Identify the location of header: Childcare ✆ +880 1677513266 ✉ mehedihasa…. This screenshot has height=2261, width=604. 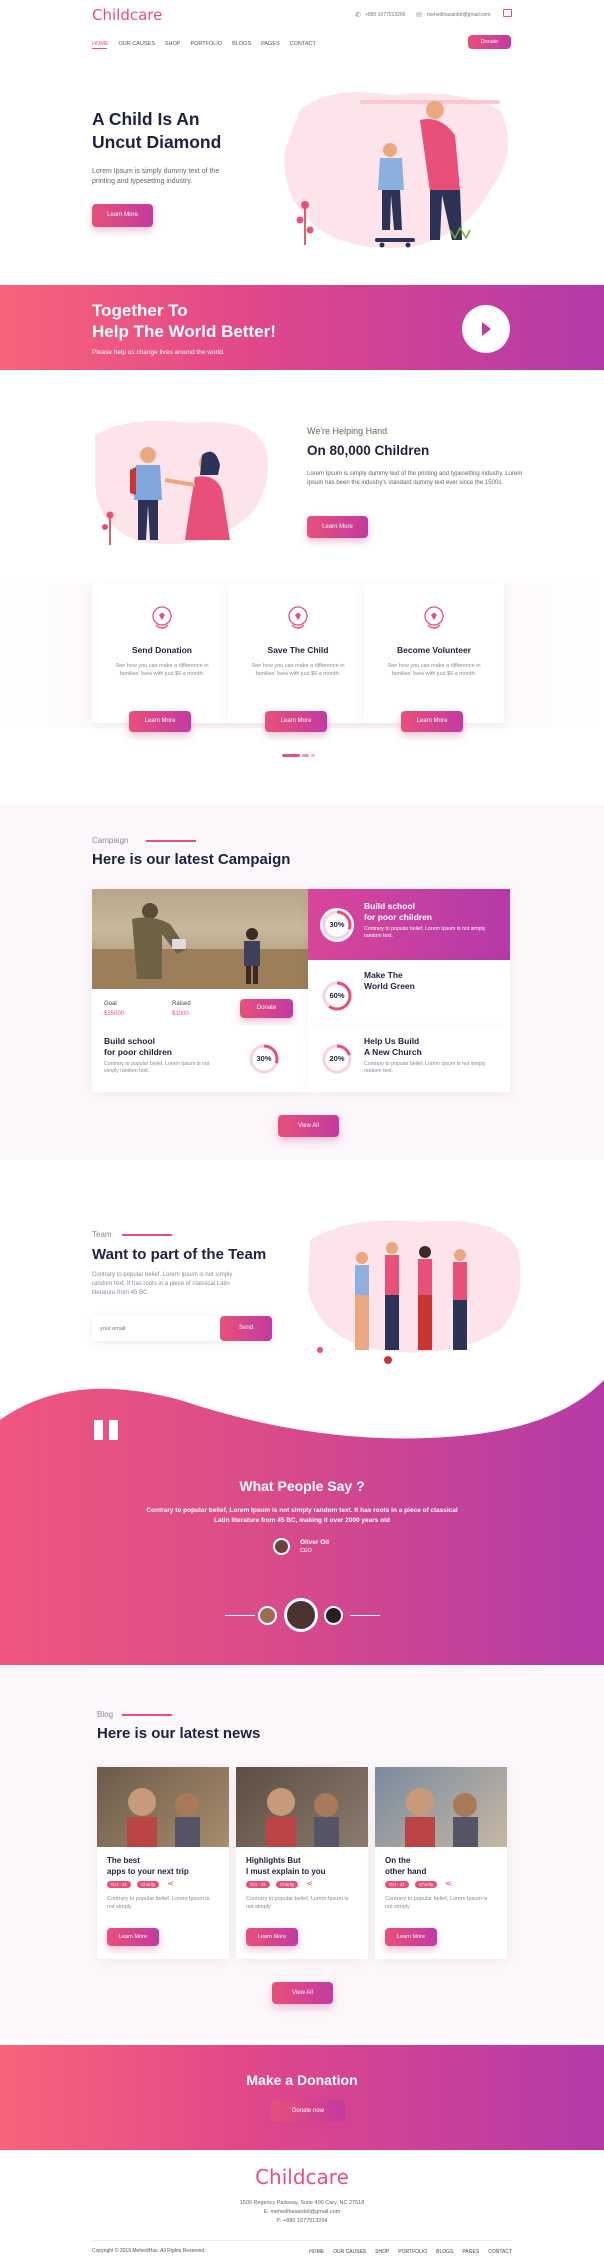
(302, 29).